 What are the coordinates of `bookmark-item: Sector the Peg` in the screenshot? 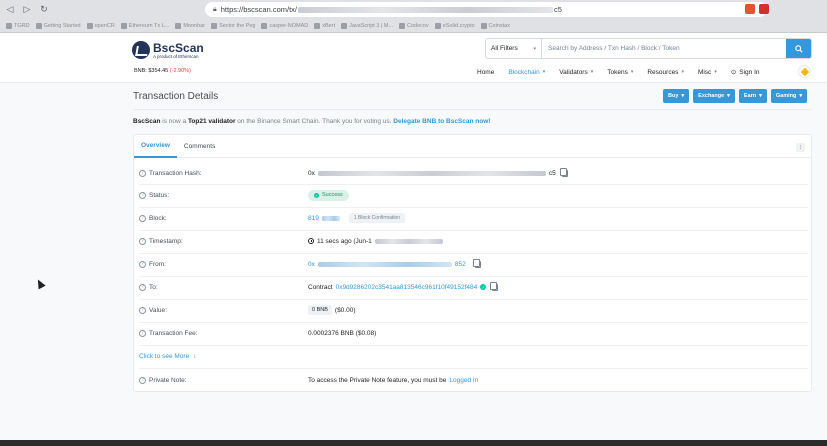 It's located at (233, 25).